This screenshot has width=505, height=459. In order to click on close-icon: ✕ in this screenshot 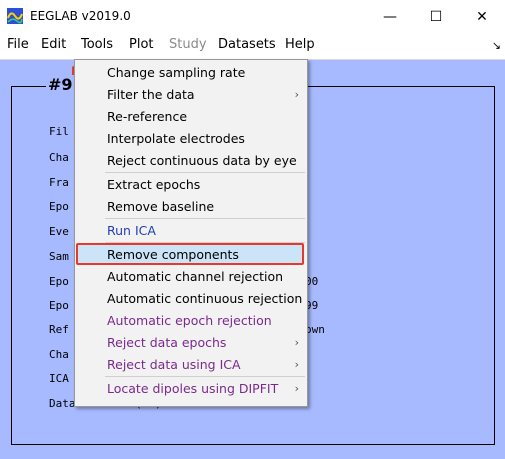, I will do `click(482, 16)`.